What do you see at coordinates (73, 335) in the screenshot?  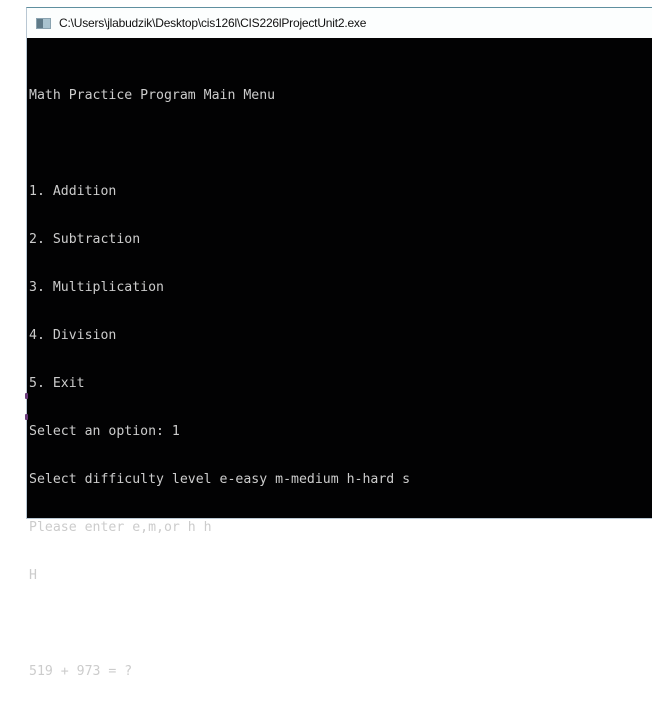 I see `menu-option-division: 4. Division` at bounding box center [73, 335].